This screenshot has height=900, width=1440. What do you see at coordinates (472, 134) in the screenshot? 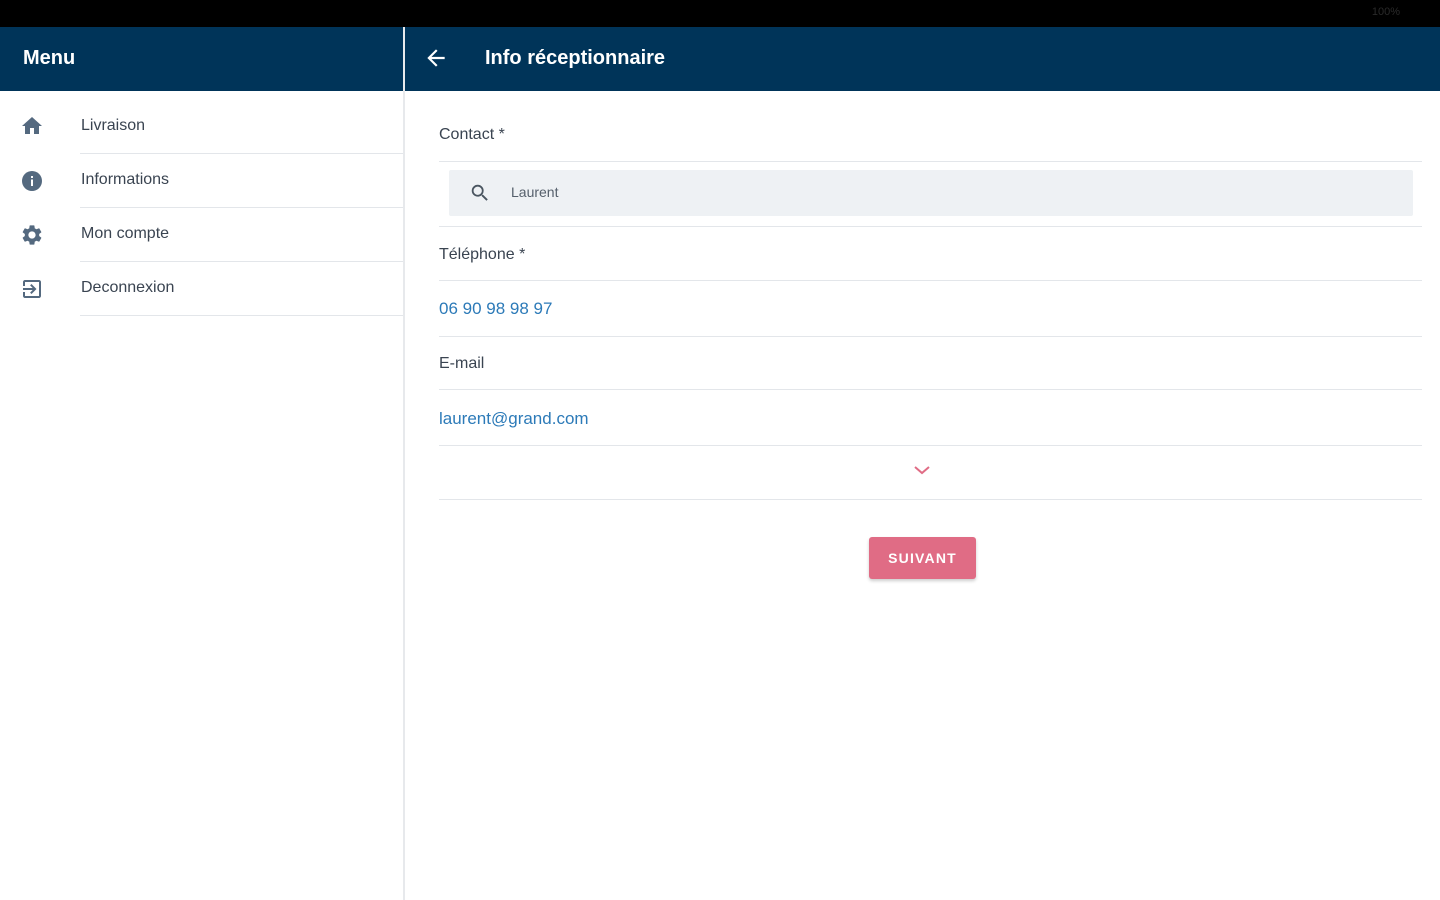
I see `contact-label: Contact *` at bounding box center [472, 134].